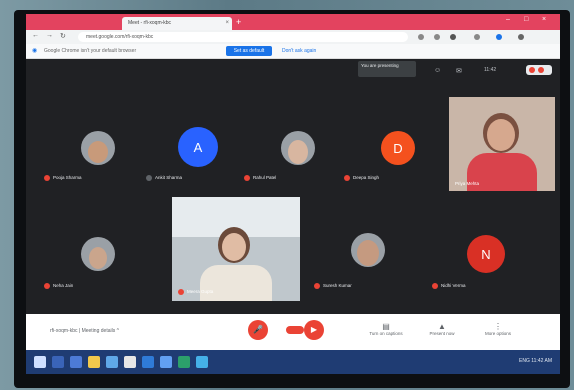 This screenshot has width=574, height=390. I want to click on captions-button: ▤ Turn on captions, so click(386, 329).